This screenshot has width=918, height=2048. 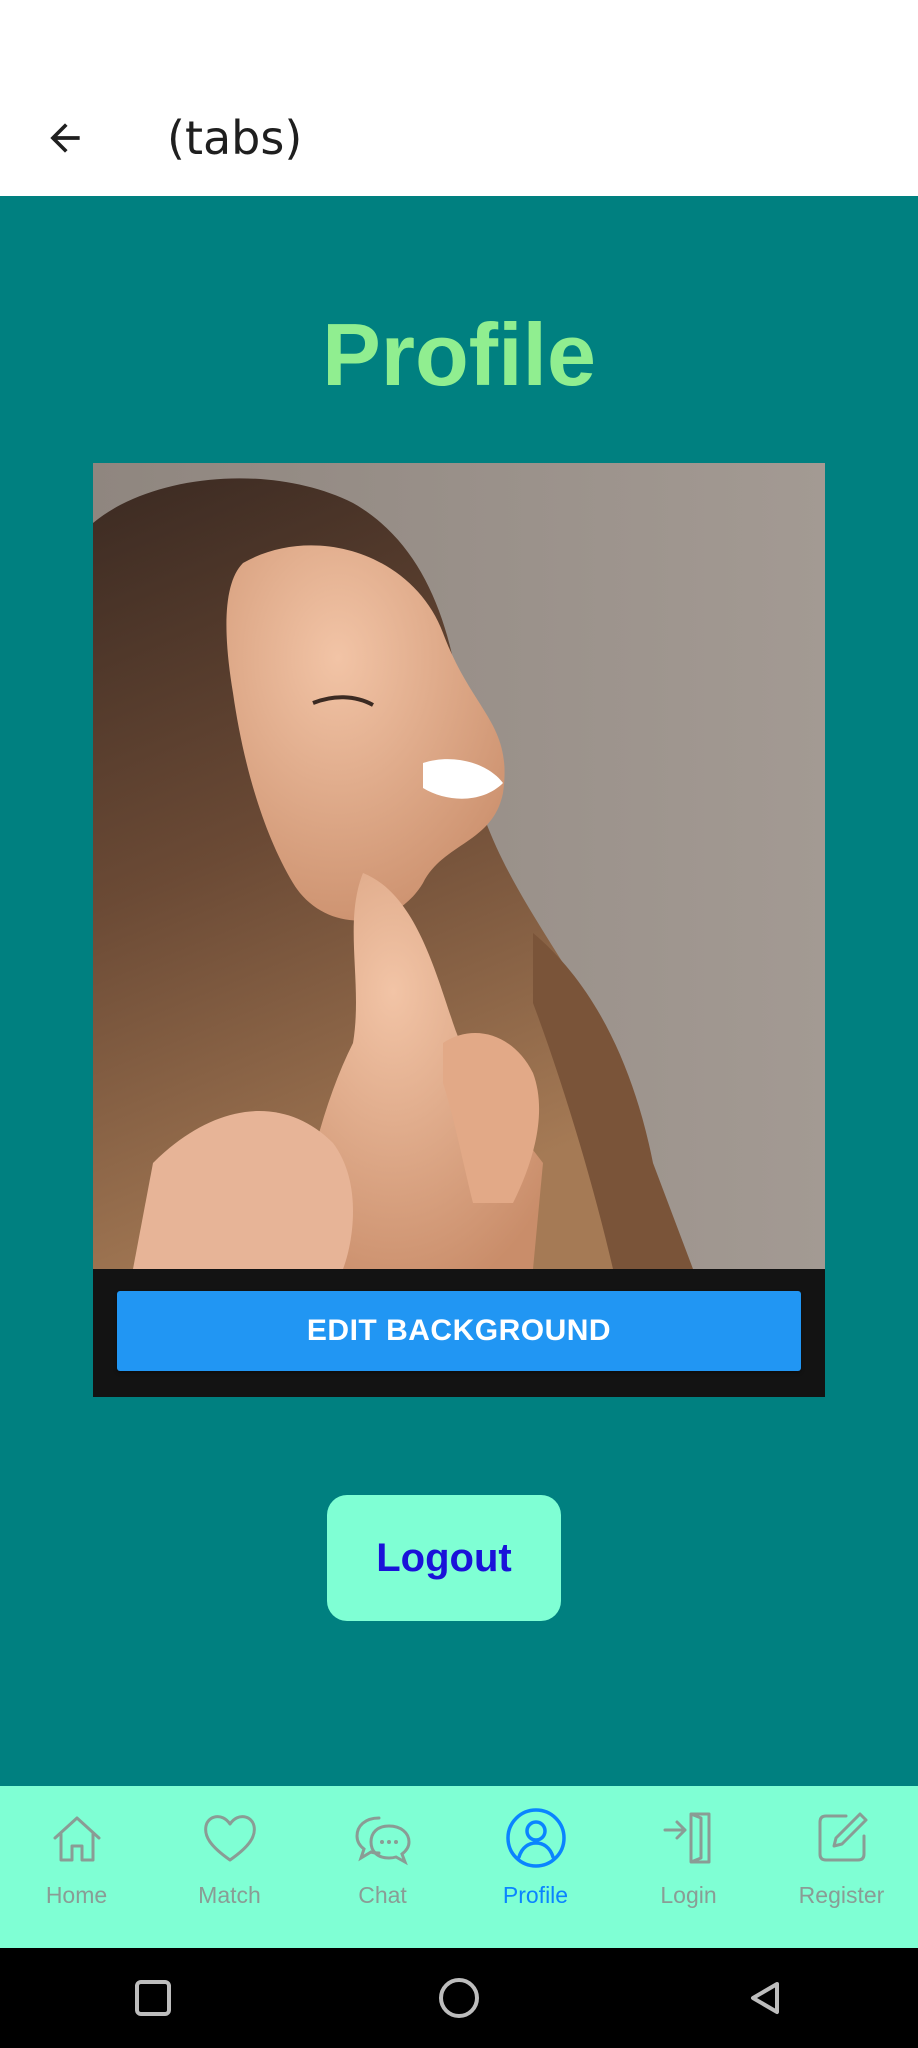 I want to click on recent-apps-button, so click(x=153, y=1998).